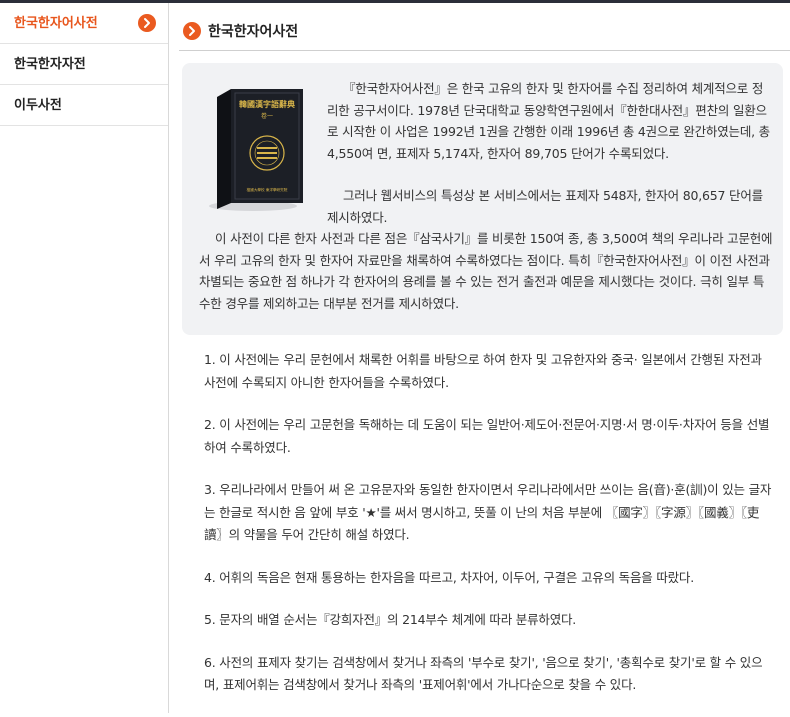 This screenshot has width=790, height=717. Describe the element at coordinates (267, 189) in the screenshot. I see `book-cover-publisher: 檀國大學校 東洋學研究院` at that location.